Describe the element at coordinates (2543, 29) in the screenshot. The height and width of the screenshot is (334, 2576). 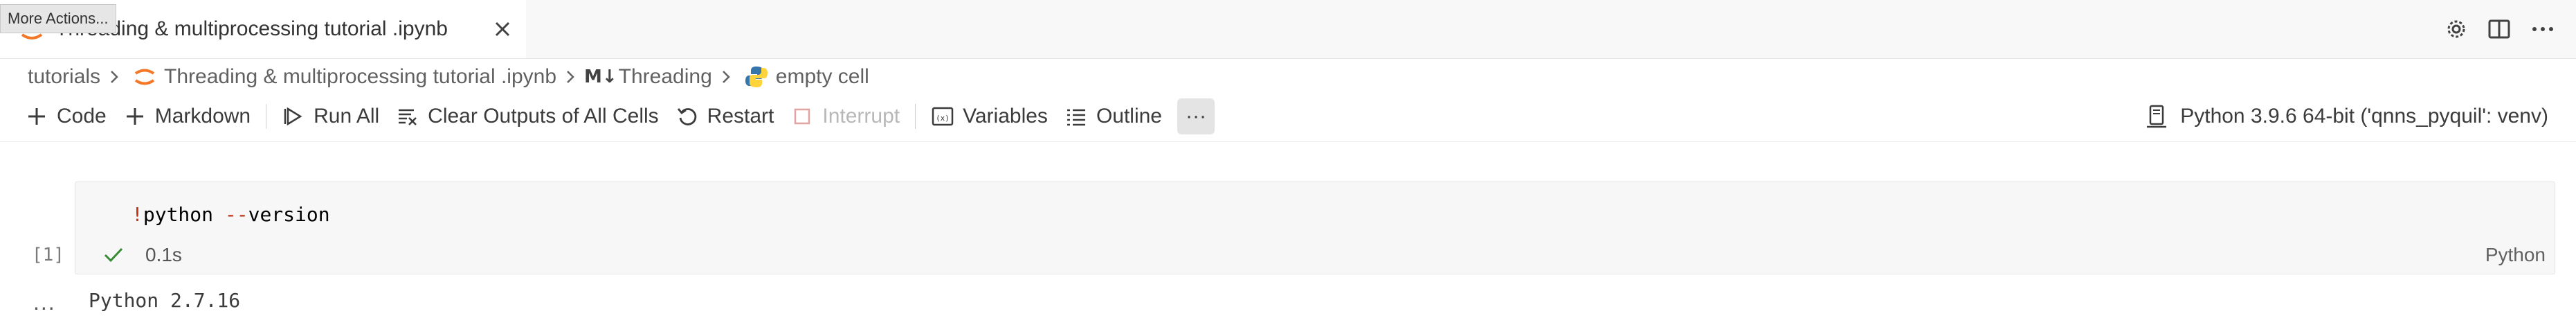
I see `more-actions-icon` at that location.